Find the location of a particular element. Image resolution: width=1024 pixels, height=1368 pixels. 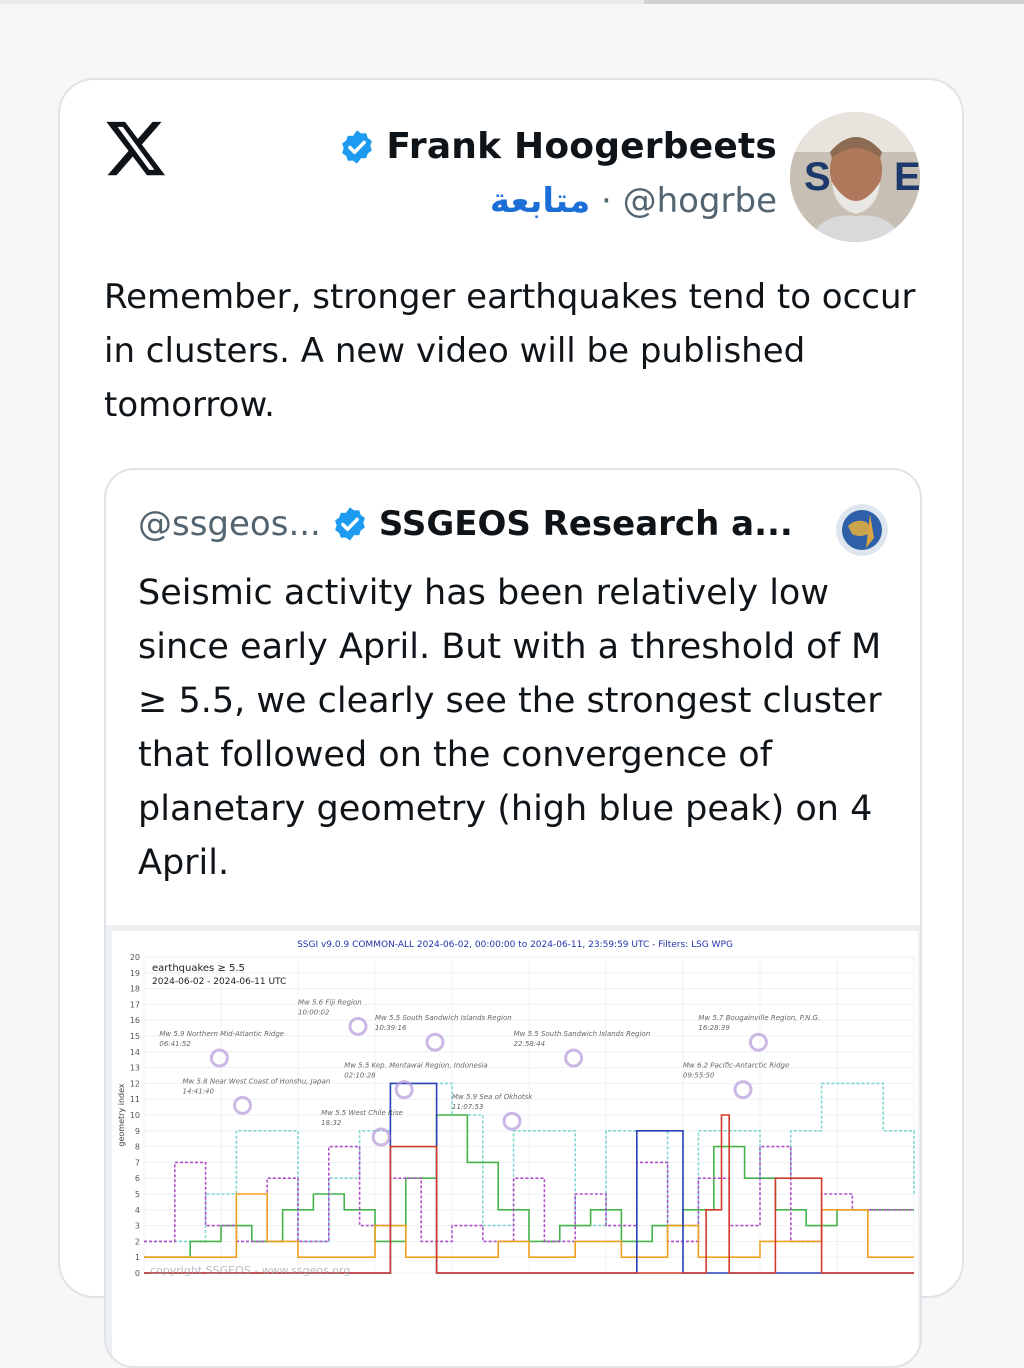

svg-text: S is located at coordinates (817, 177).